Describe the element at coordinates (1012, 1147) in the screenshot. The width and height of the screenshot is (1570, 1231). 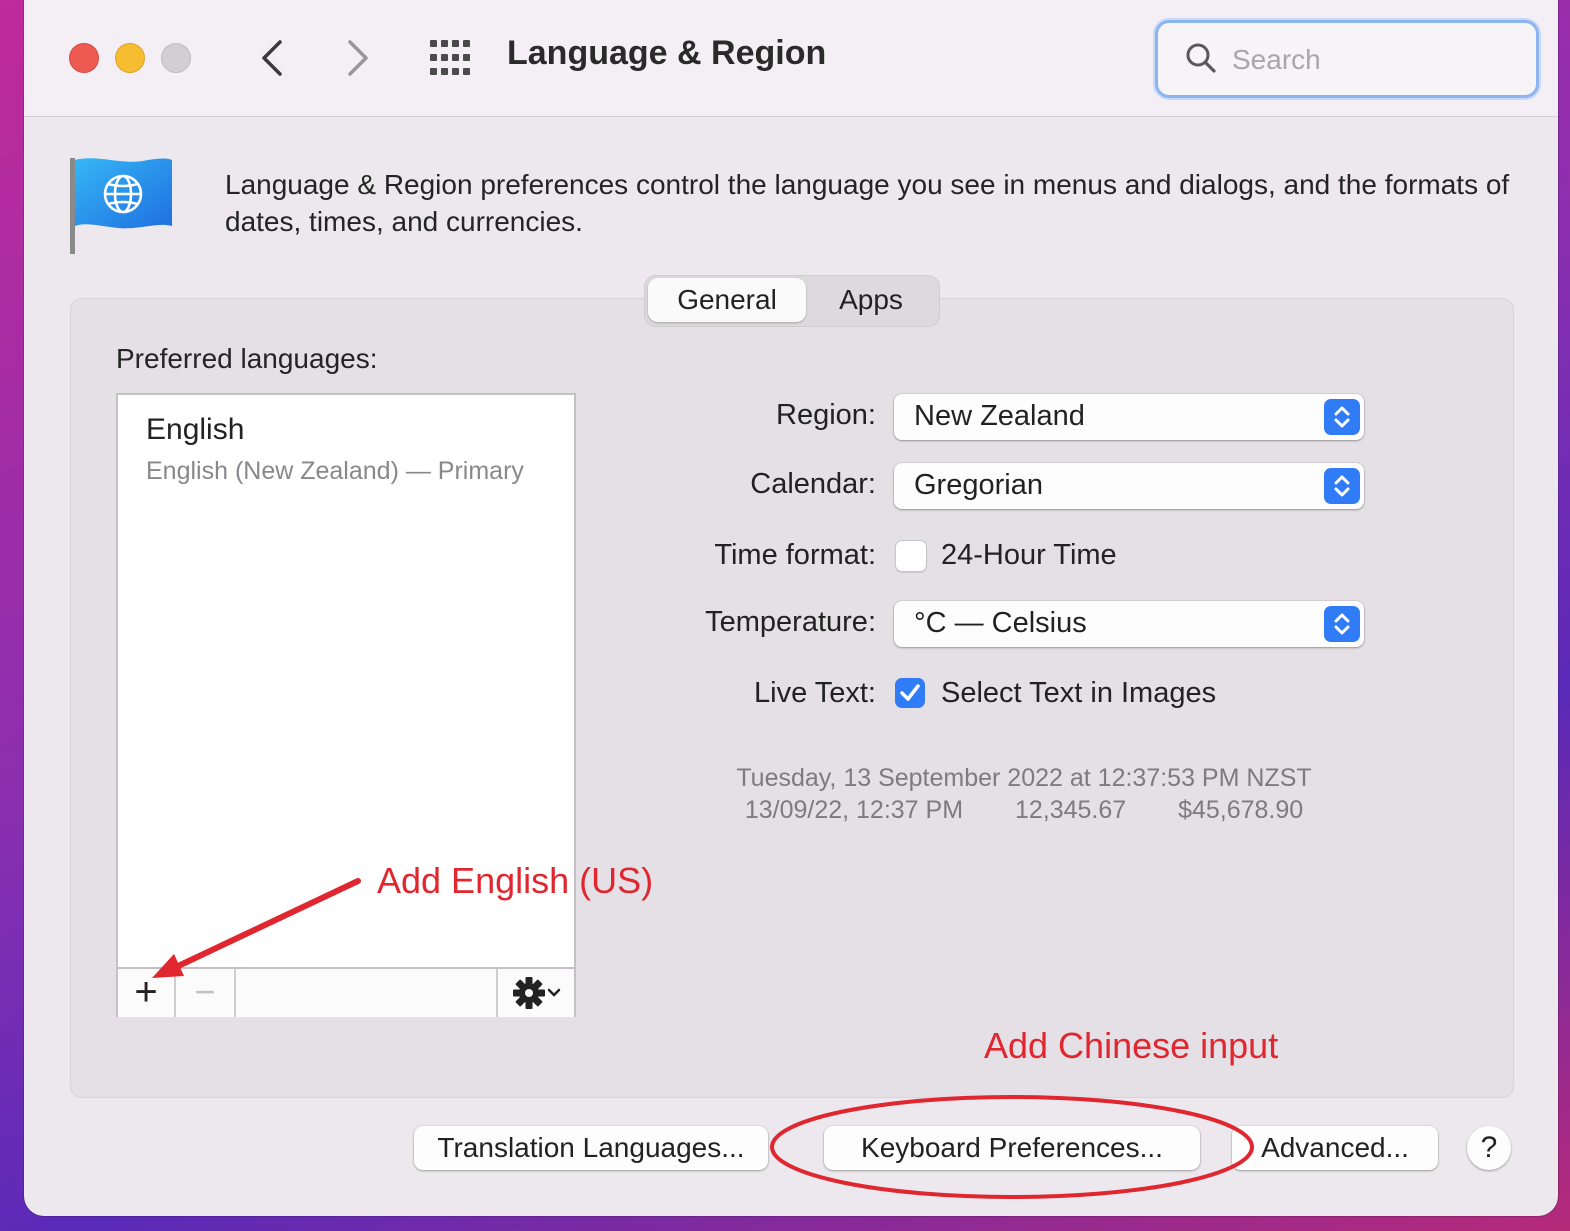
I see `annotation-ellipse` at that location.